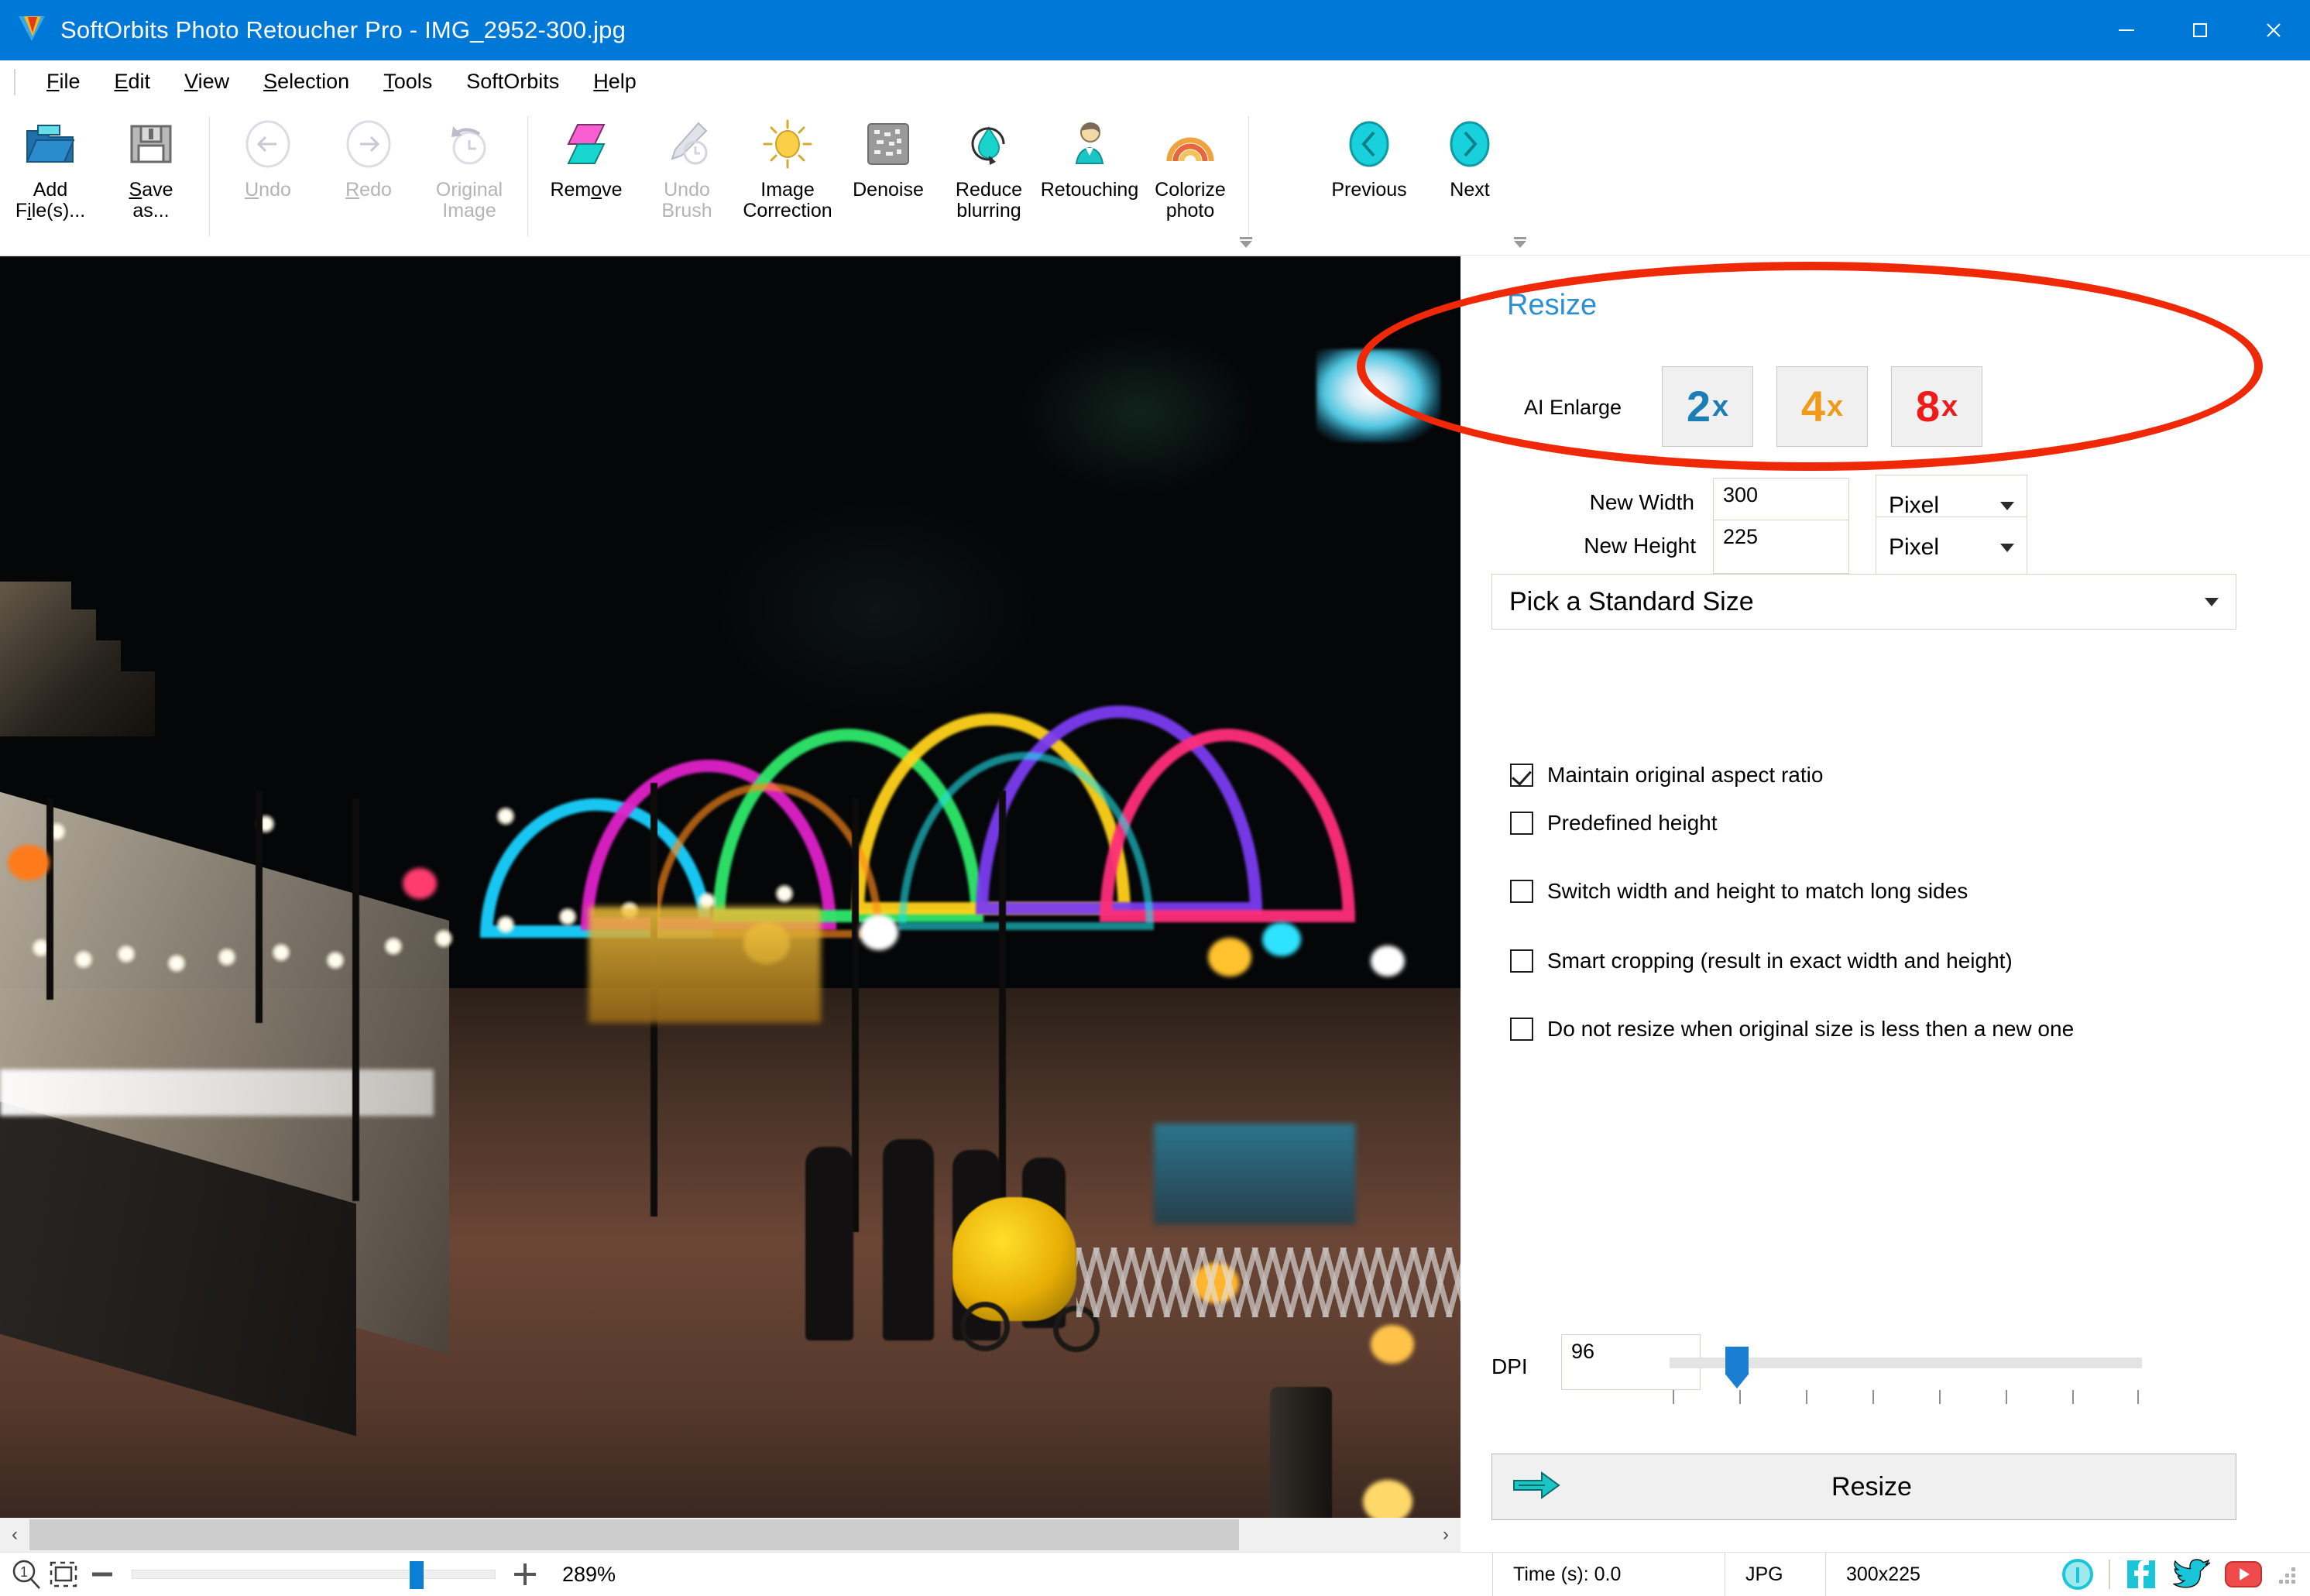 The width and height of the screenshot is (2310, 1596). Describe the element at coordinates (469, 200) in the screenshot. I see `original-image-label: Original Image` at that location.